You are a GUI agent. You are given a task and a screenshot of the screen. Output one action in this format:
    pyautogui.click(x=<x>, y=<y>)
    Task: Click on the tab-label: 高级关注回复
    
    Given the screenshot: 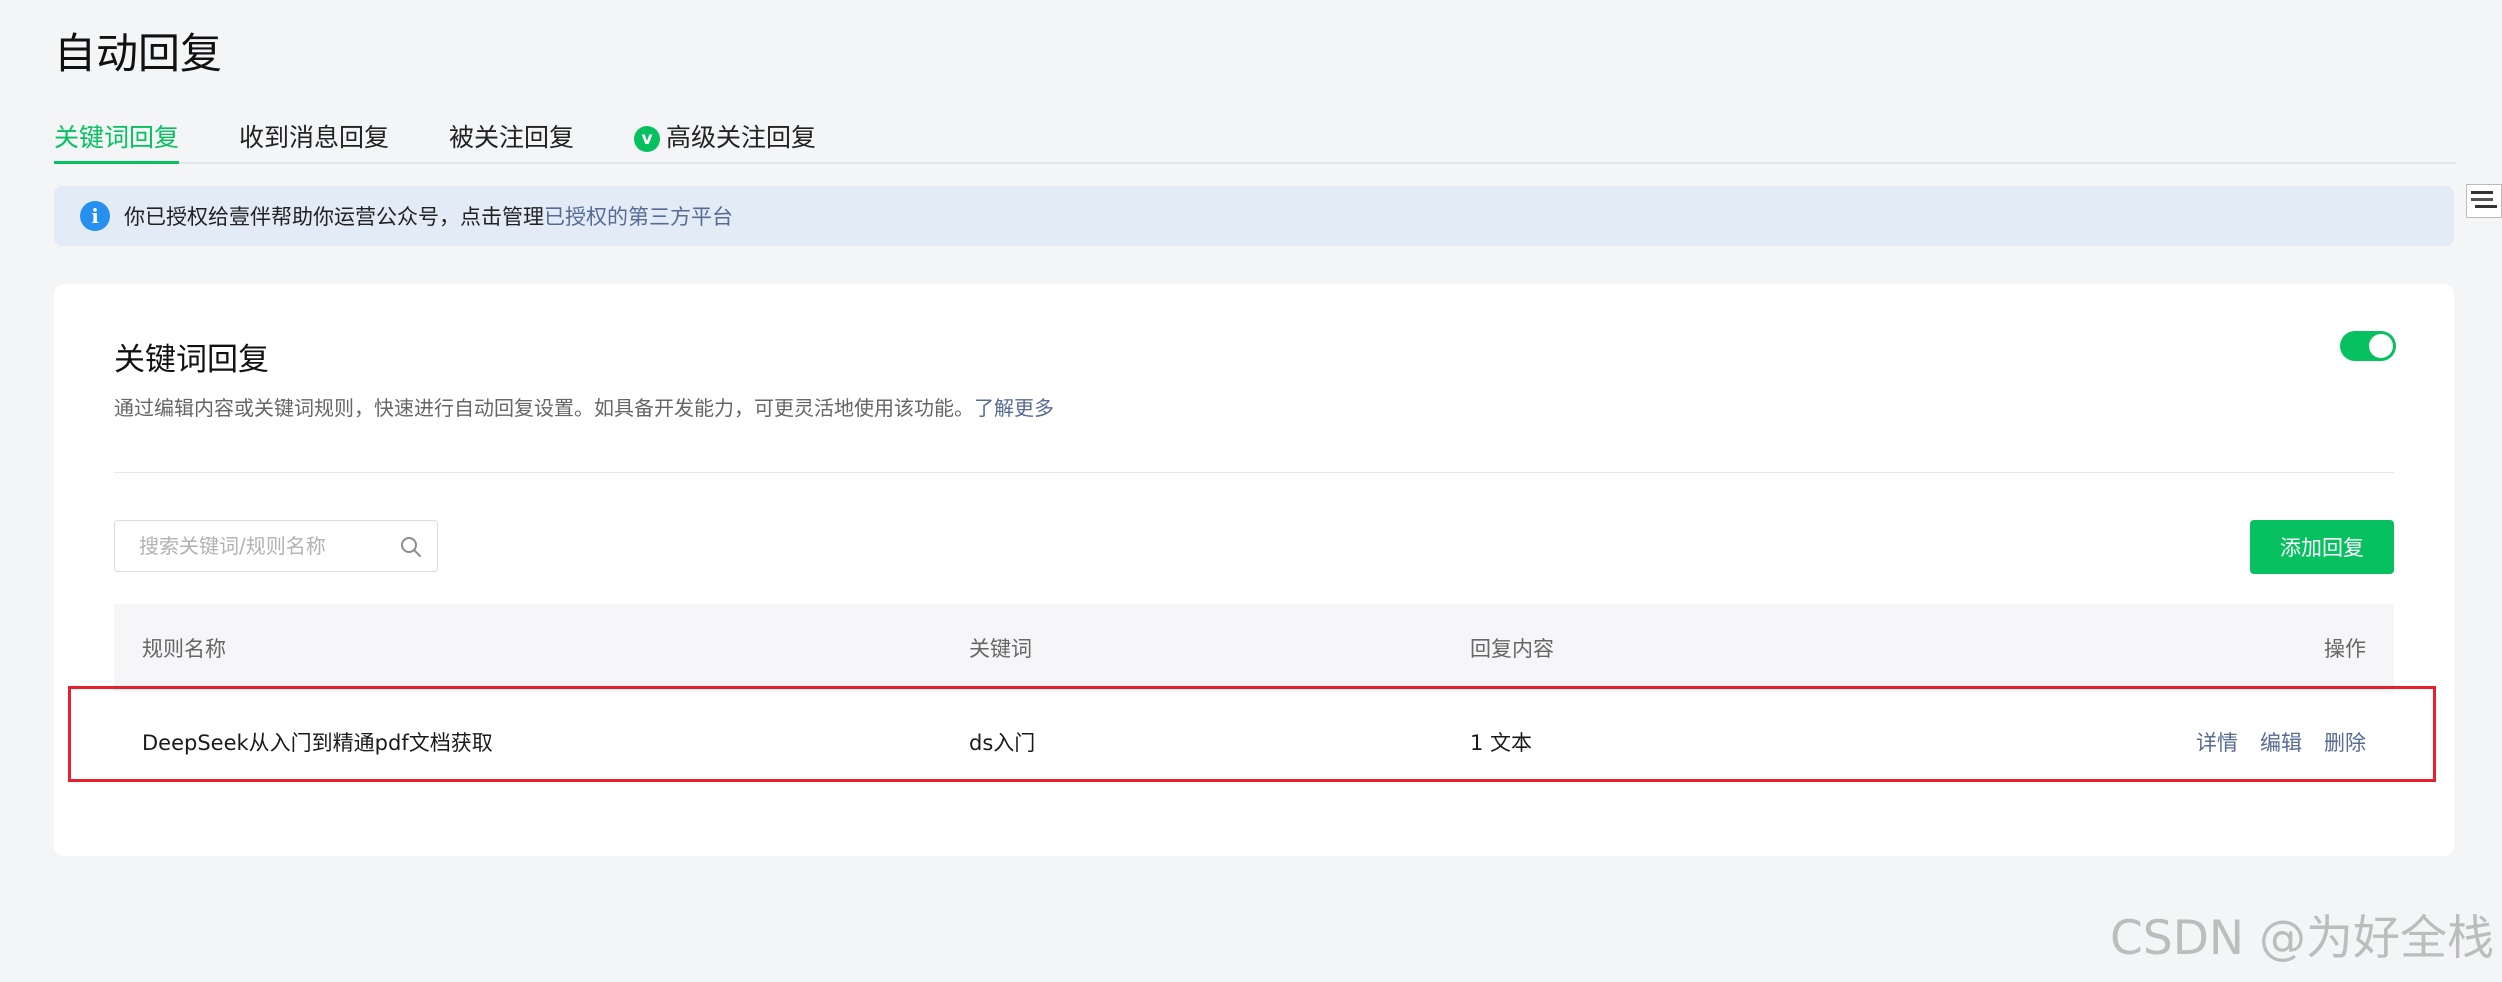 What is the action you would take?
    pyautogui.click(x=741, y=137)
    